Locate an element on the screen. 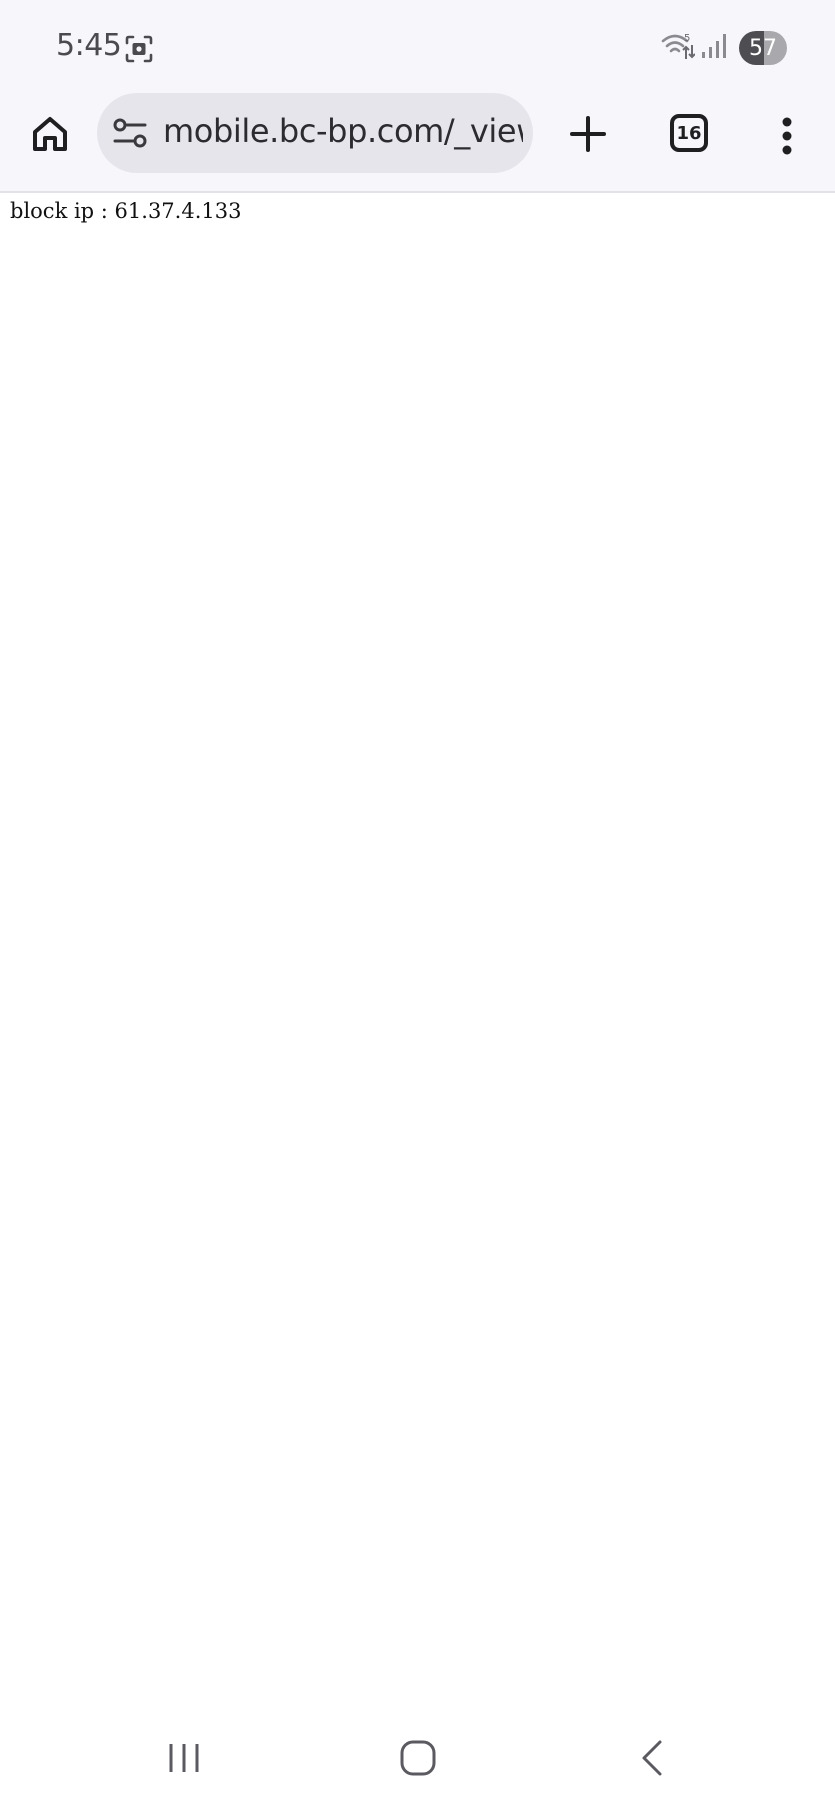 The image size is (835, 1810). browser-toolbar: mobile.bc-bp.com/_view 16 is located at coordinates (417, 143).